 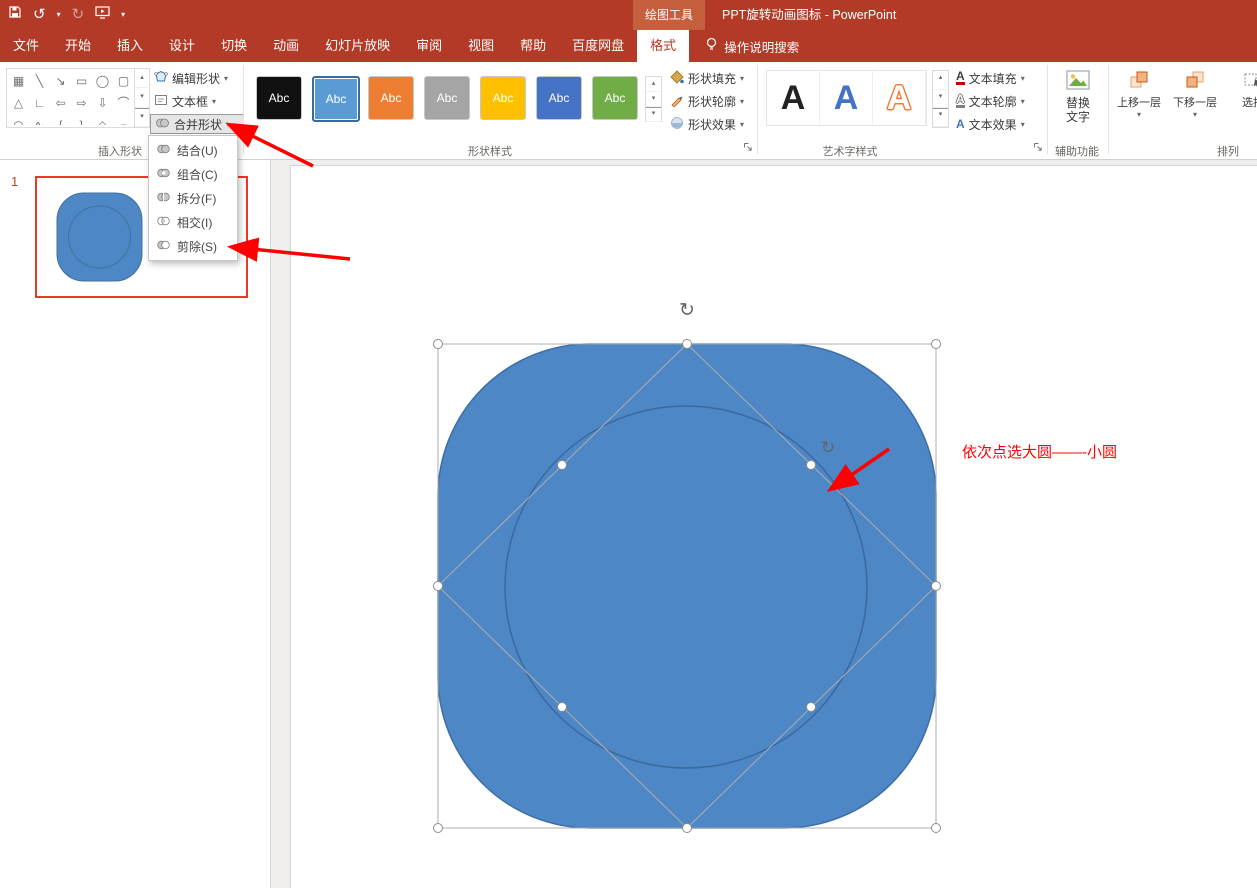 I want to click on wordart-style-orange-outline: A, so click(x=899, y=98).